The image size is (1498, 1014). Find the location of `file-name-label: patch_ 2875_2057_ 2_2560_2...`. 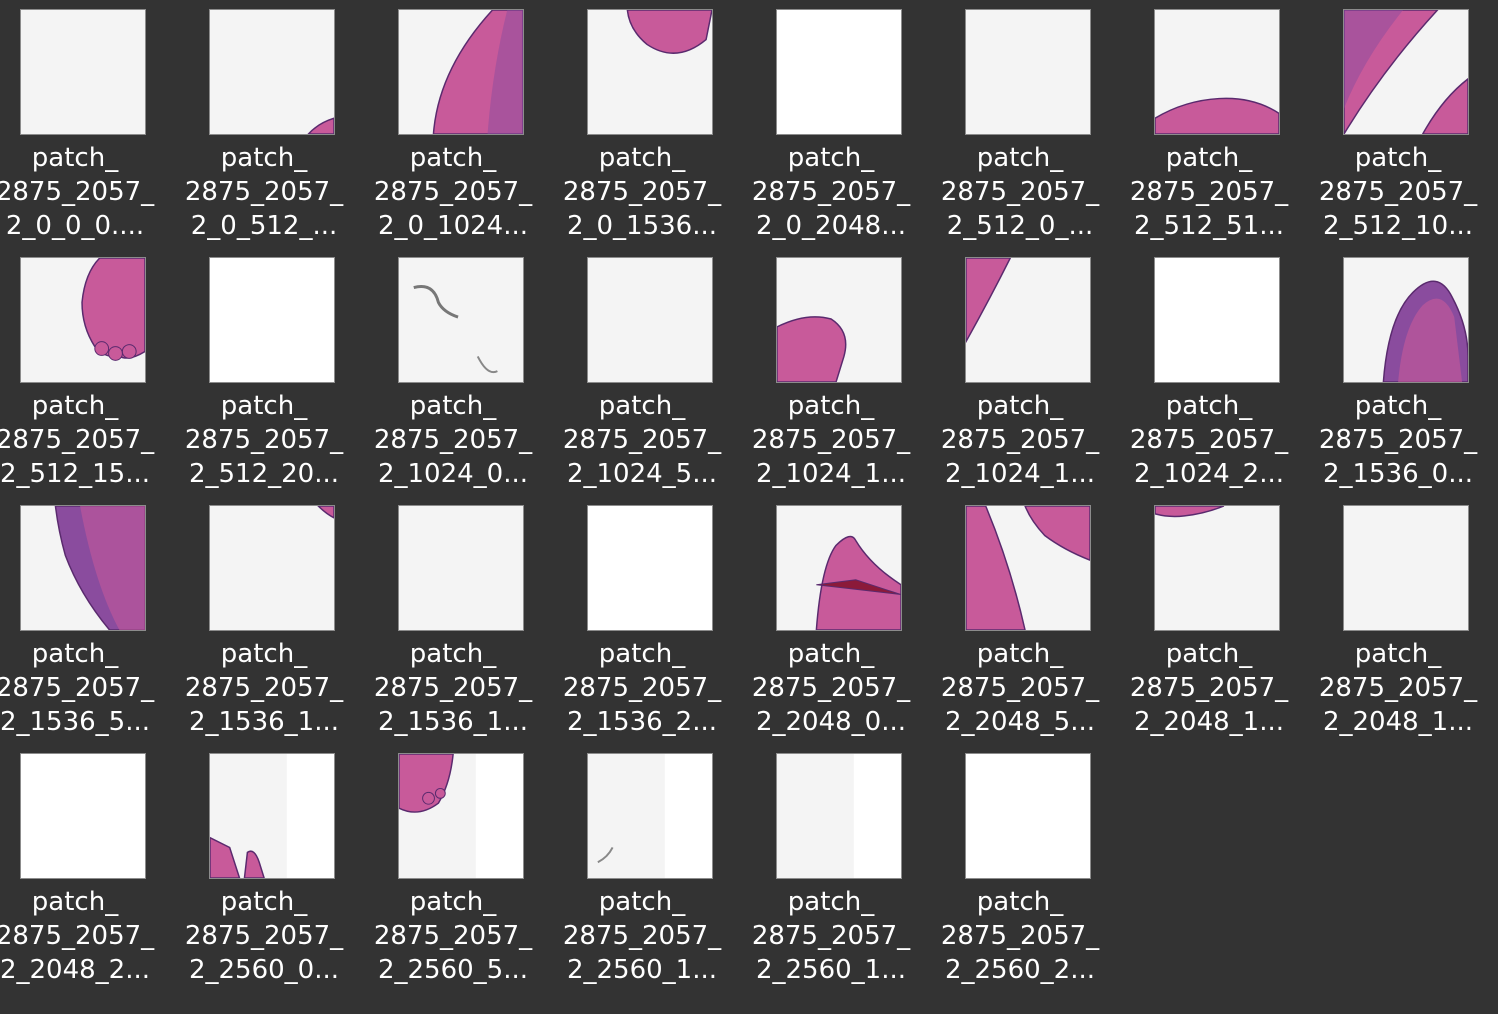

file-name-label: patch_ 2875_2057_ 2_2560_2... is located at coordinates (1020, 936).